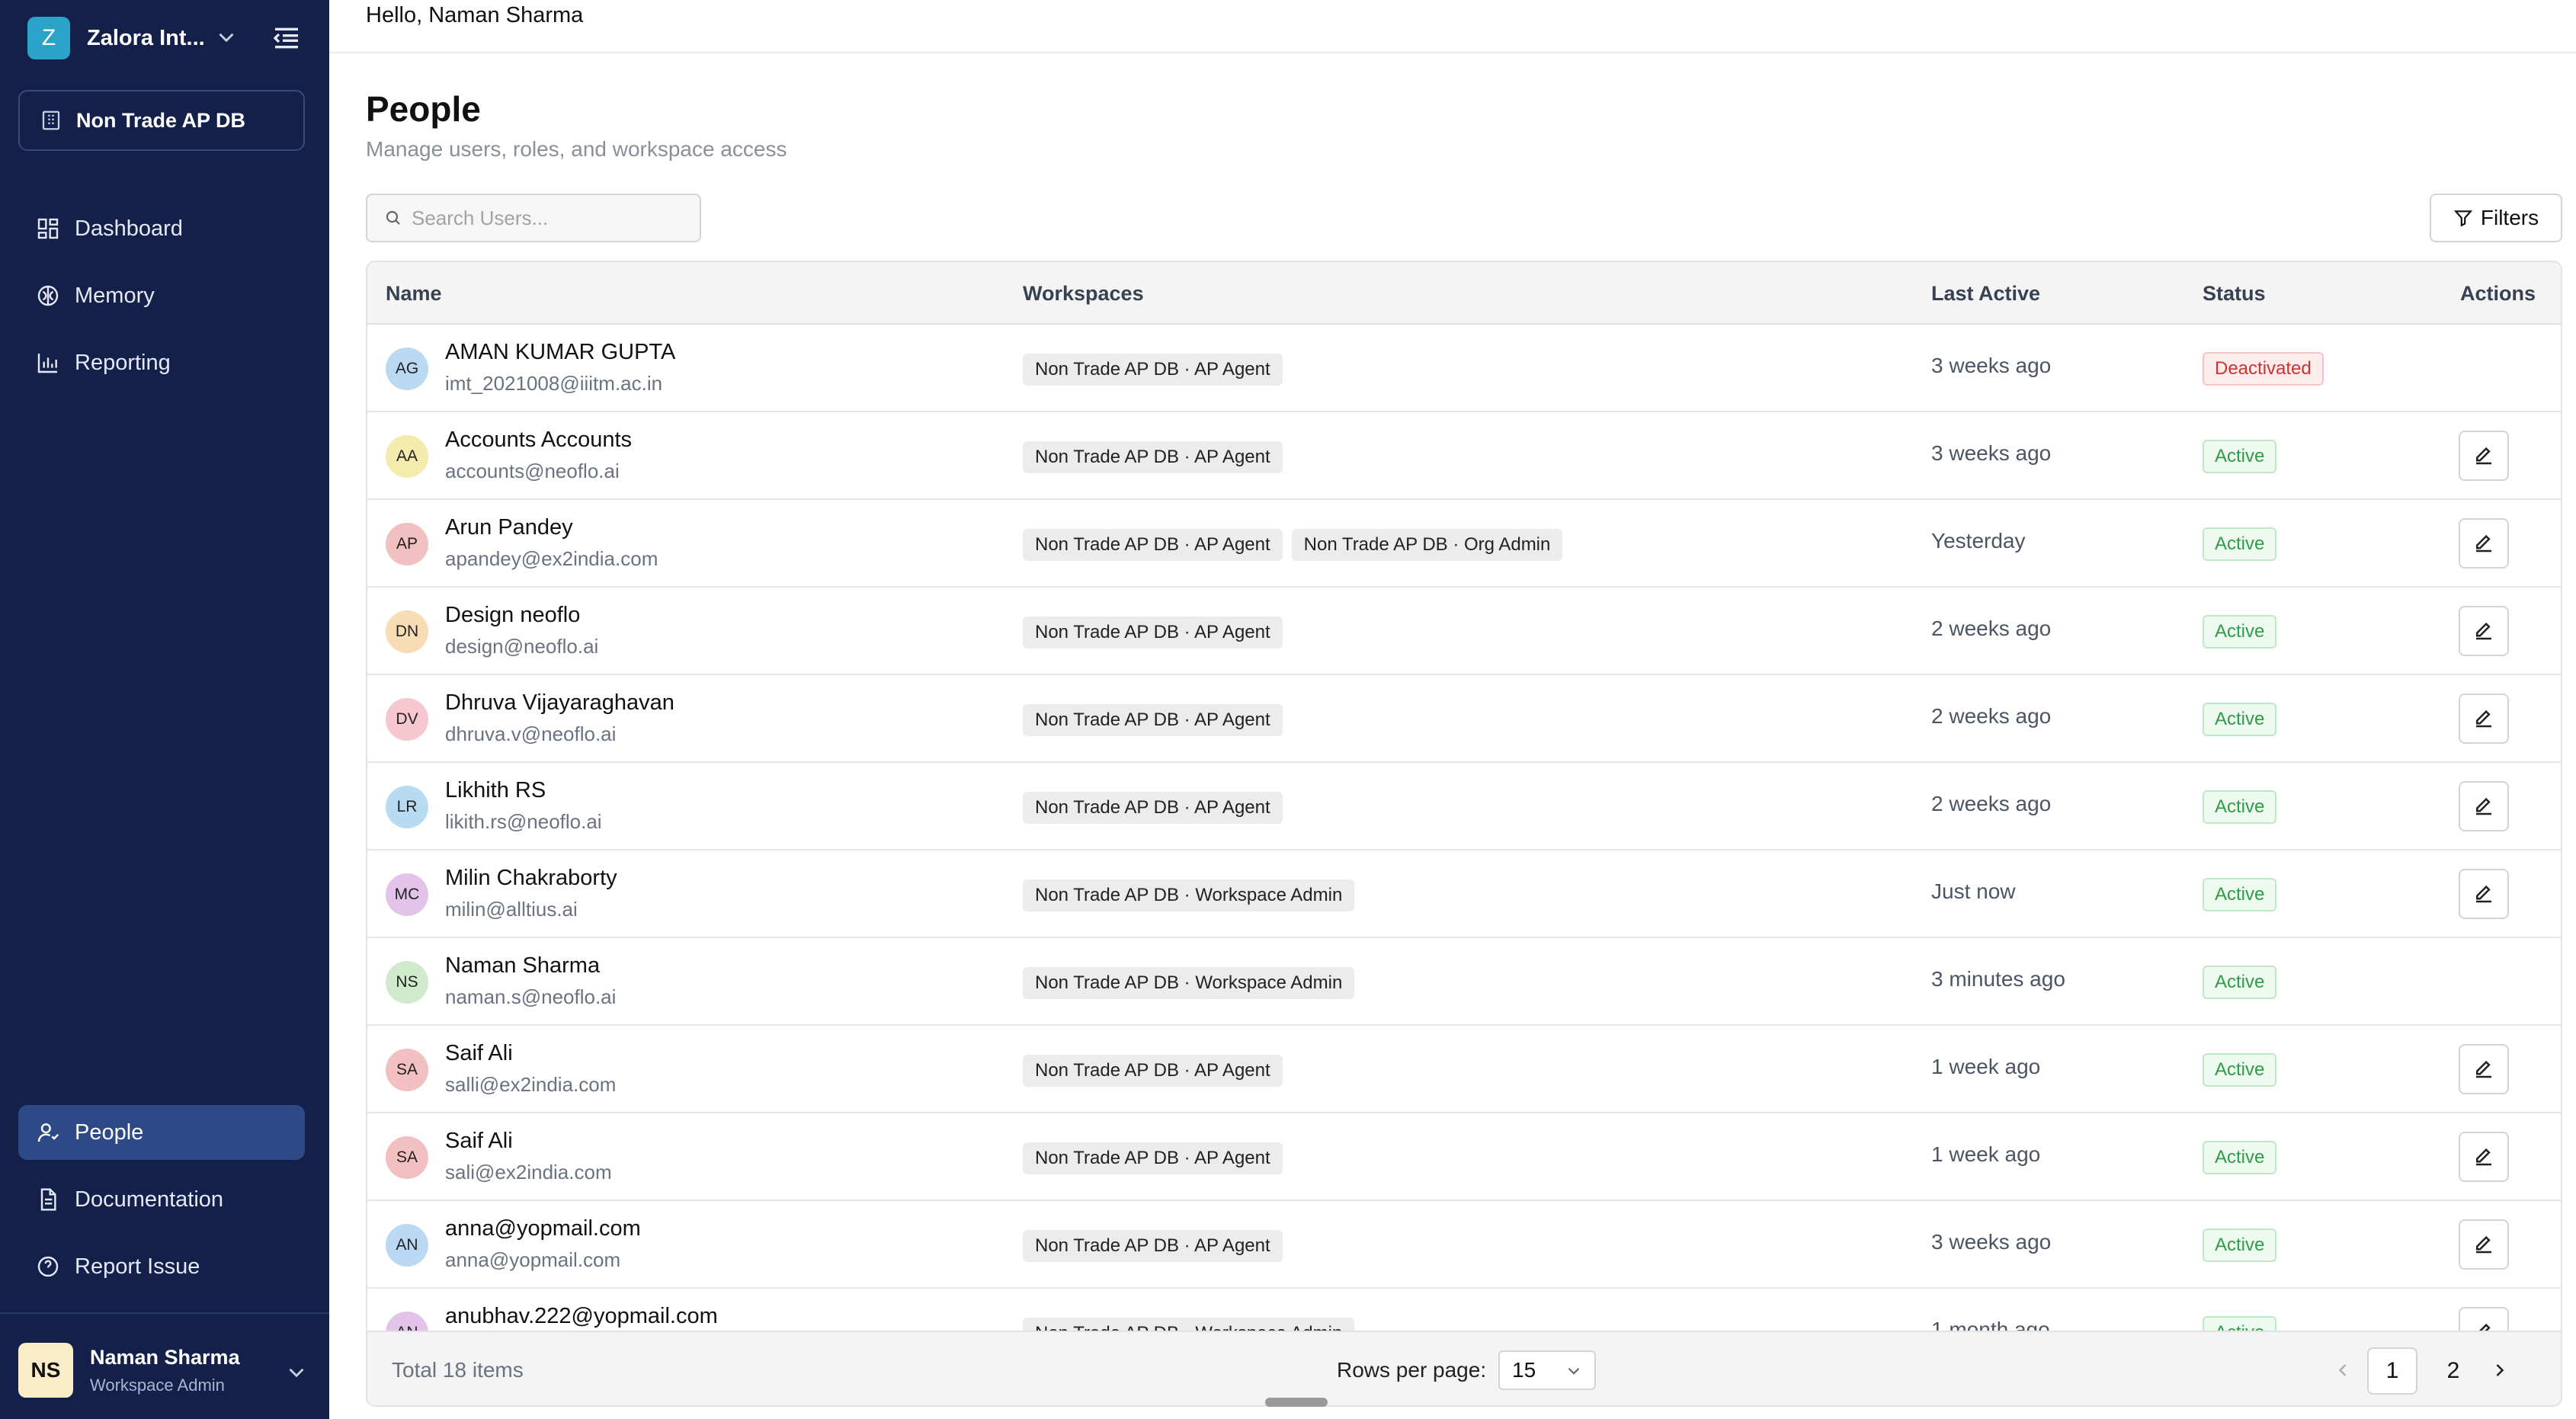 The height and width of the screenshot is (1419, 2576). What do you see at coordinates (532, 471) in the screenshot?
I see `user-email: accounts@neoflo.ai` at bounding box center [532, 471].